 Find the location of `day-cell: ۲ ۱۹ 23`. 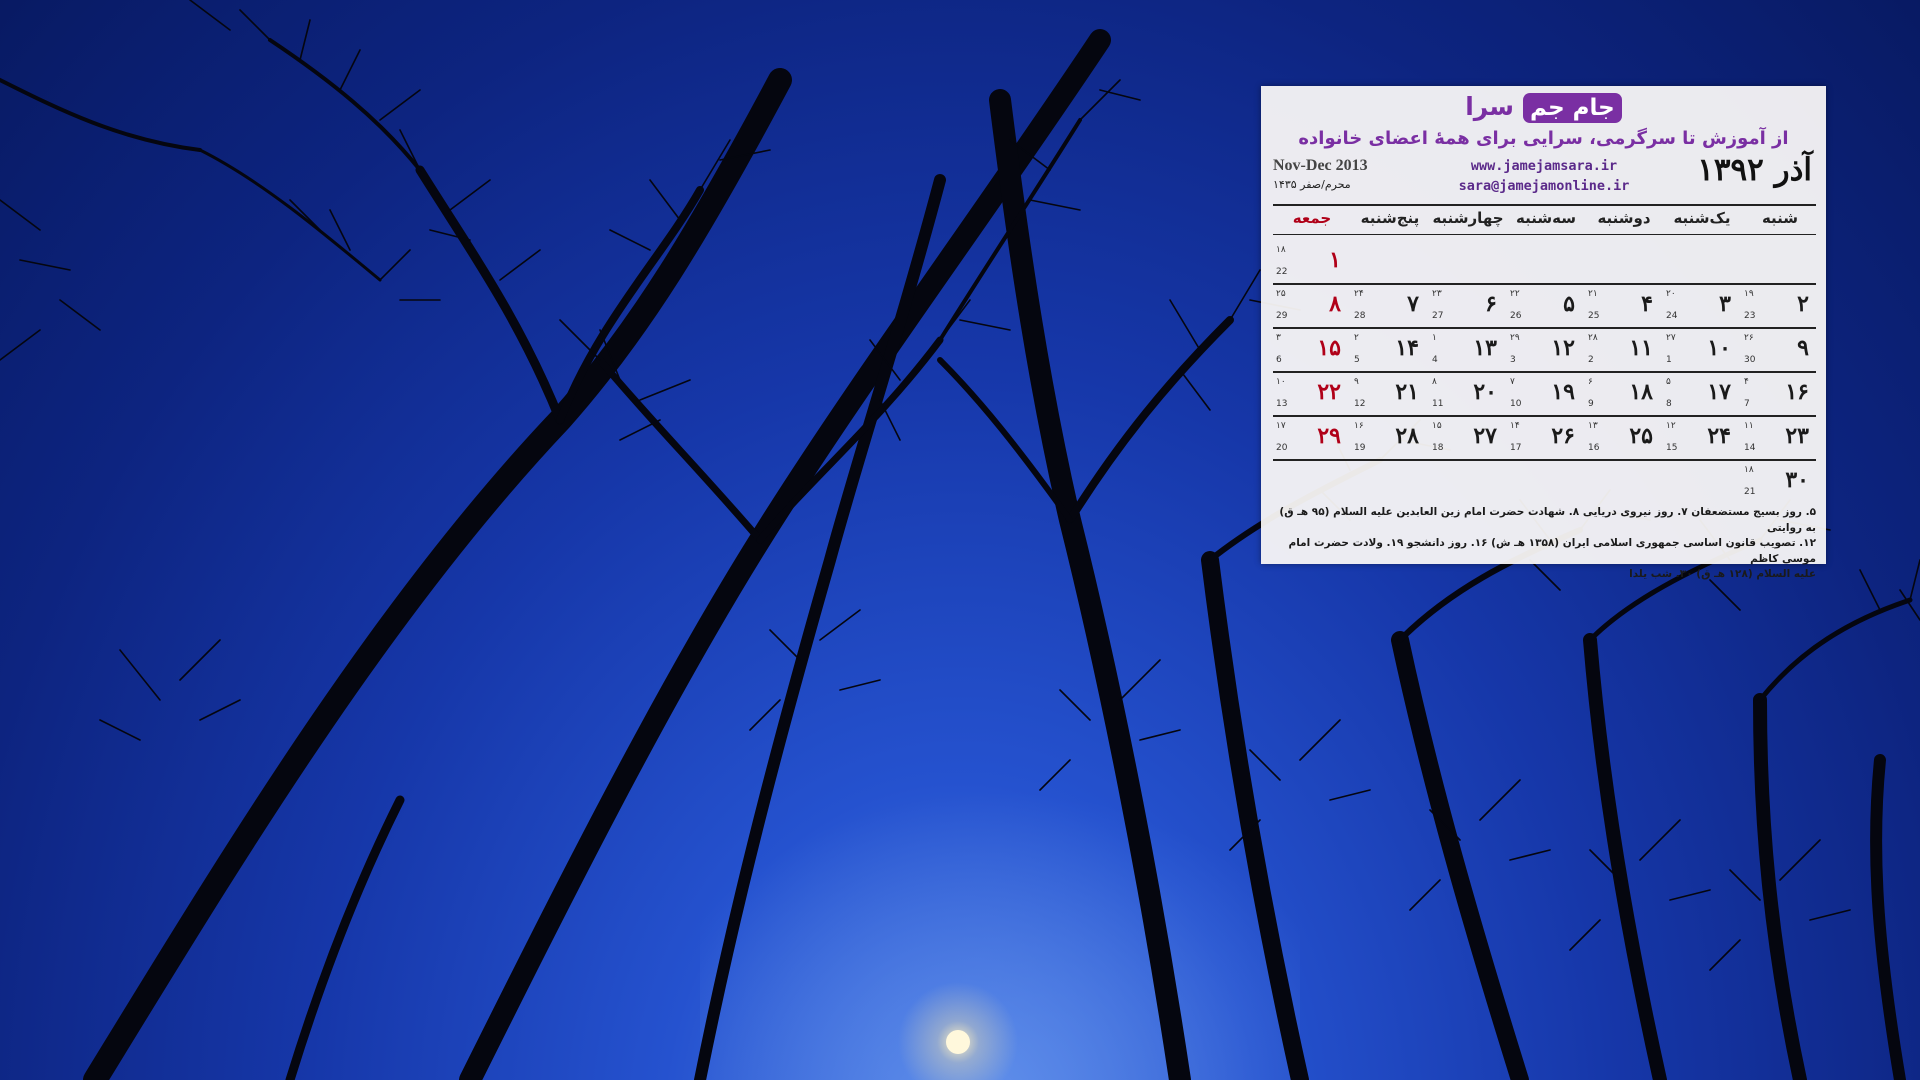

day-cell: ۲ ۱۹ 23 is located at coordinates (1780, 306).